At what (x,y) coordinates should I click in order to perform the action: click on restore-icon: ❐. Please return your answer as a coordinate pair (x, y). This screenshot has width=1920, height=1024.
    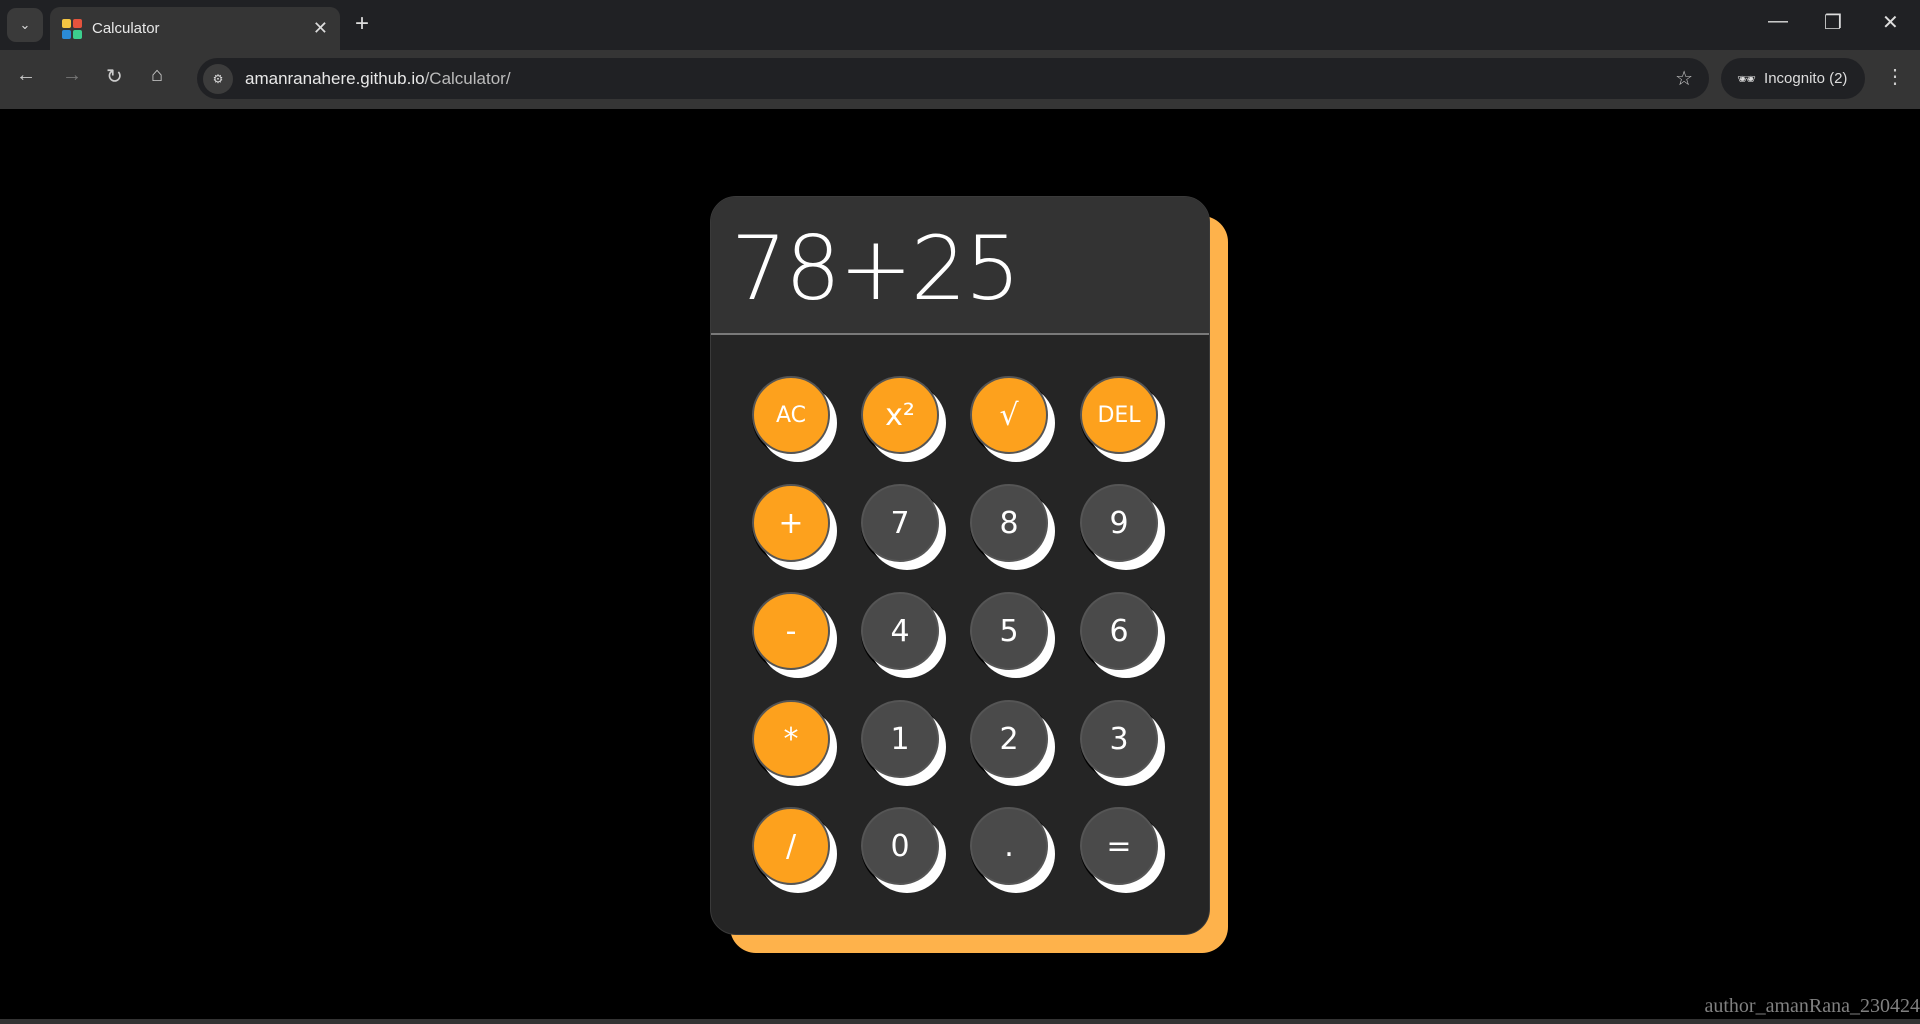
    Looking at the image, I should click on (1833, 22).